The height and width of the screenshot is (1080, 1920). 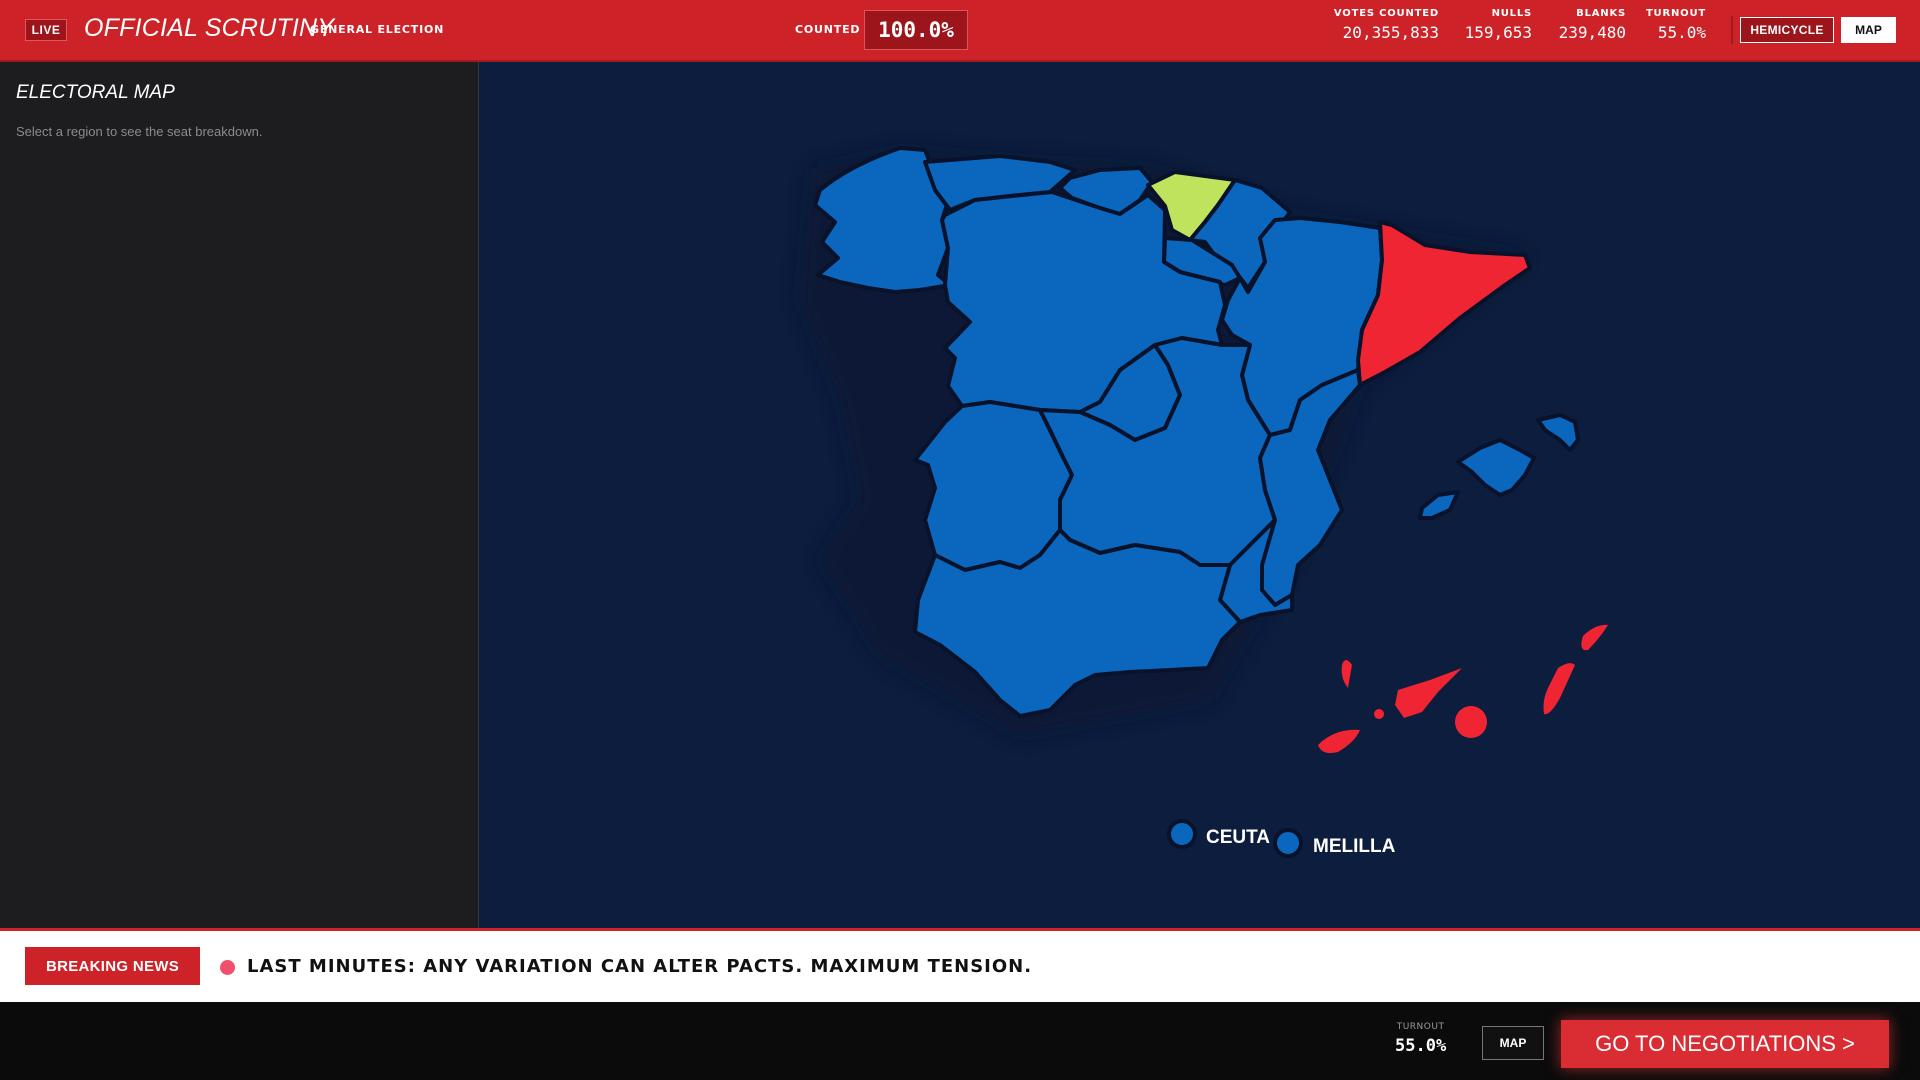 What do you see at coordinates (112, 966) in the screenshot?
I see `breaking-news-badge: BREAKING NEWS` at bounding box center [112, 966].